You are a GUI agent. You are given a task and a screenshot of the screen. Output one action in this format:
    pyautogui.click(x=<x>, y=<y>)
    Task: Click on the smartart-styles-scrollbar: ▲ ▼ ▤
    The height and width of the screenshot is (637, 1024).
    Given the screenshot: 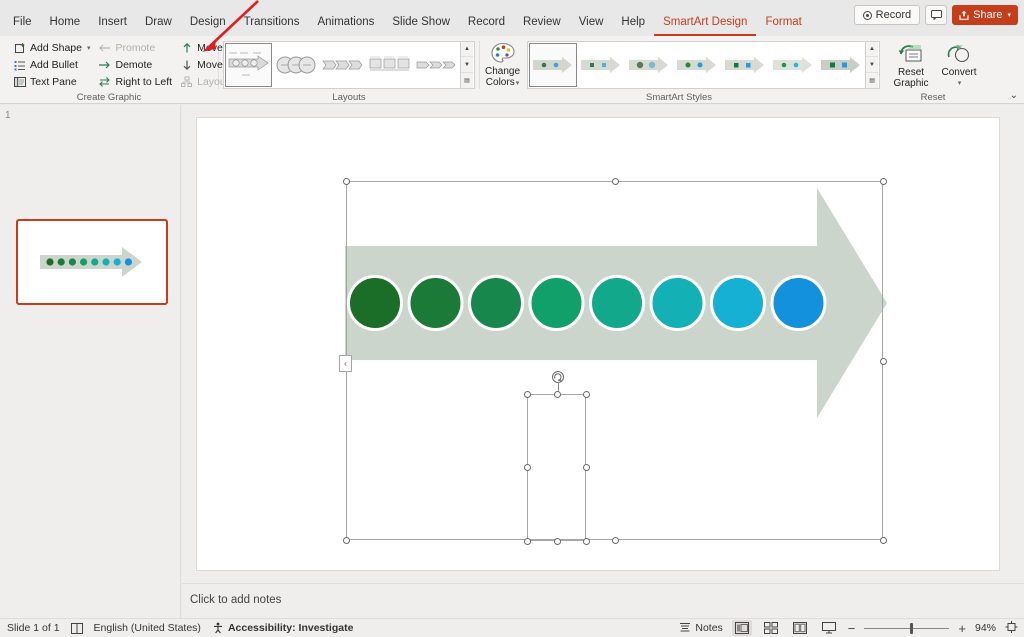 What is the action you would take?
    pyautogui.click(x=872, y=64)
    